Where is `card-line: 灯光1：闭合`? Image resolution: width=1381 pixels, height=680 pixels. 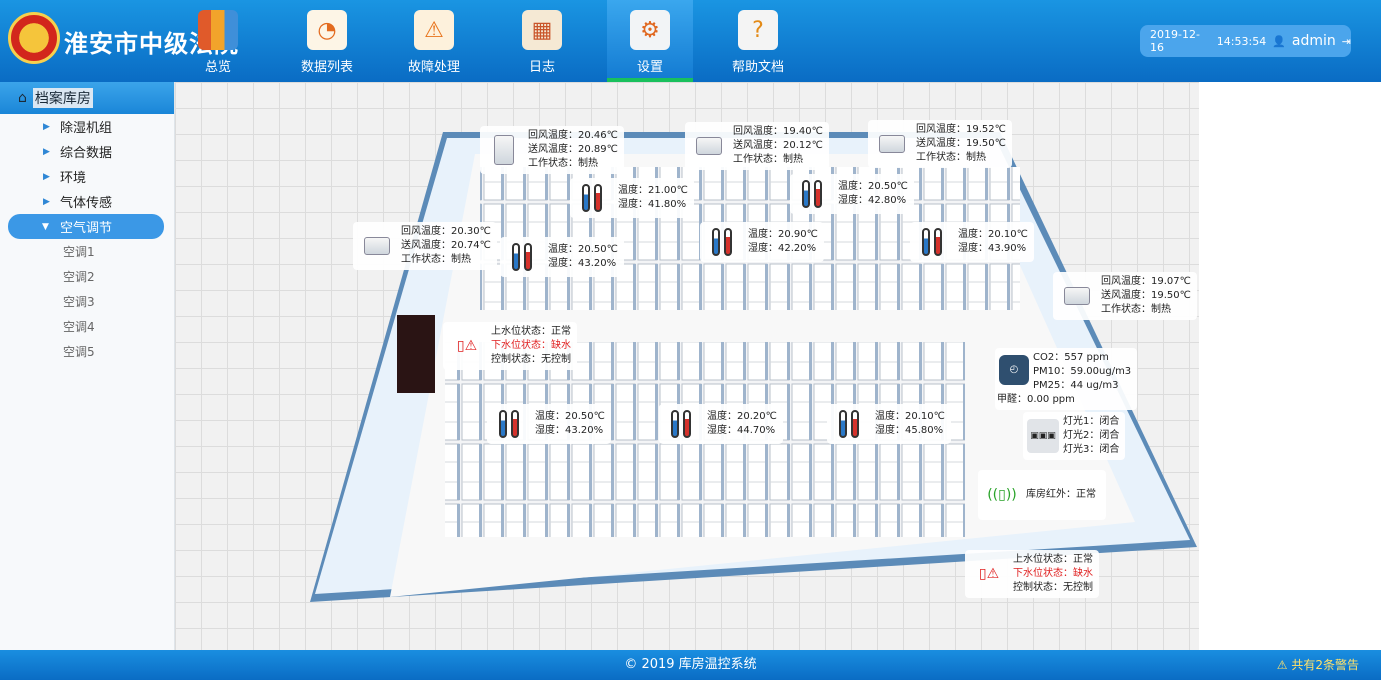 card-line: 灯光1：闭合 is located at coordinates (1091, 421).